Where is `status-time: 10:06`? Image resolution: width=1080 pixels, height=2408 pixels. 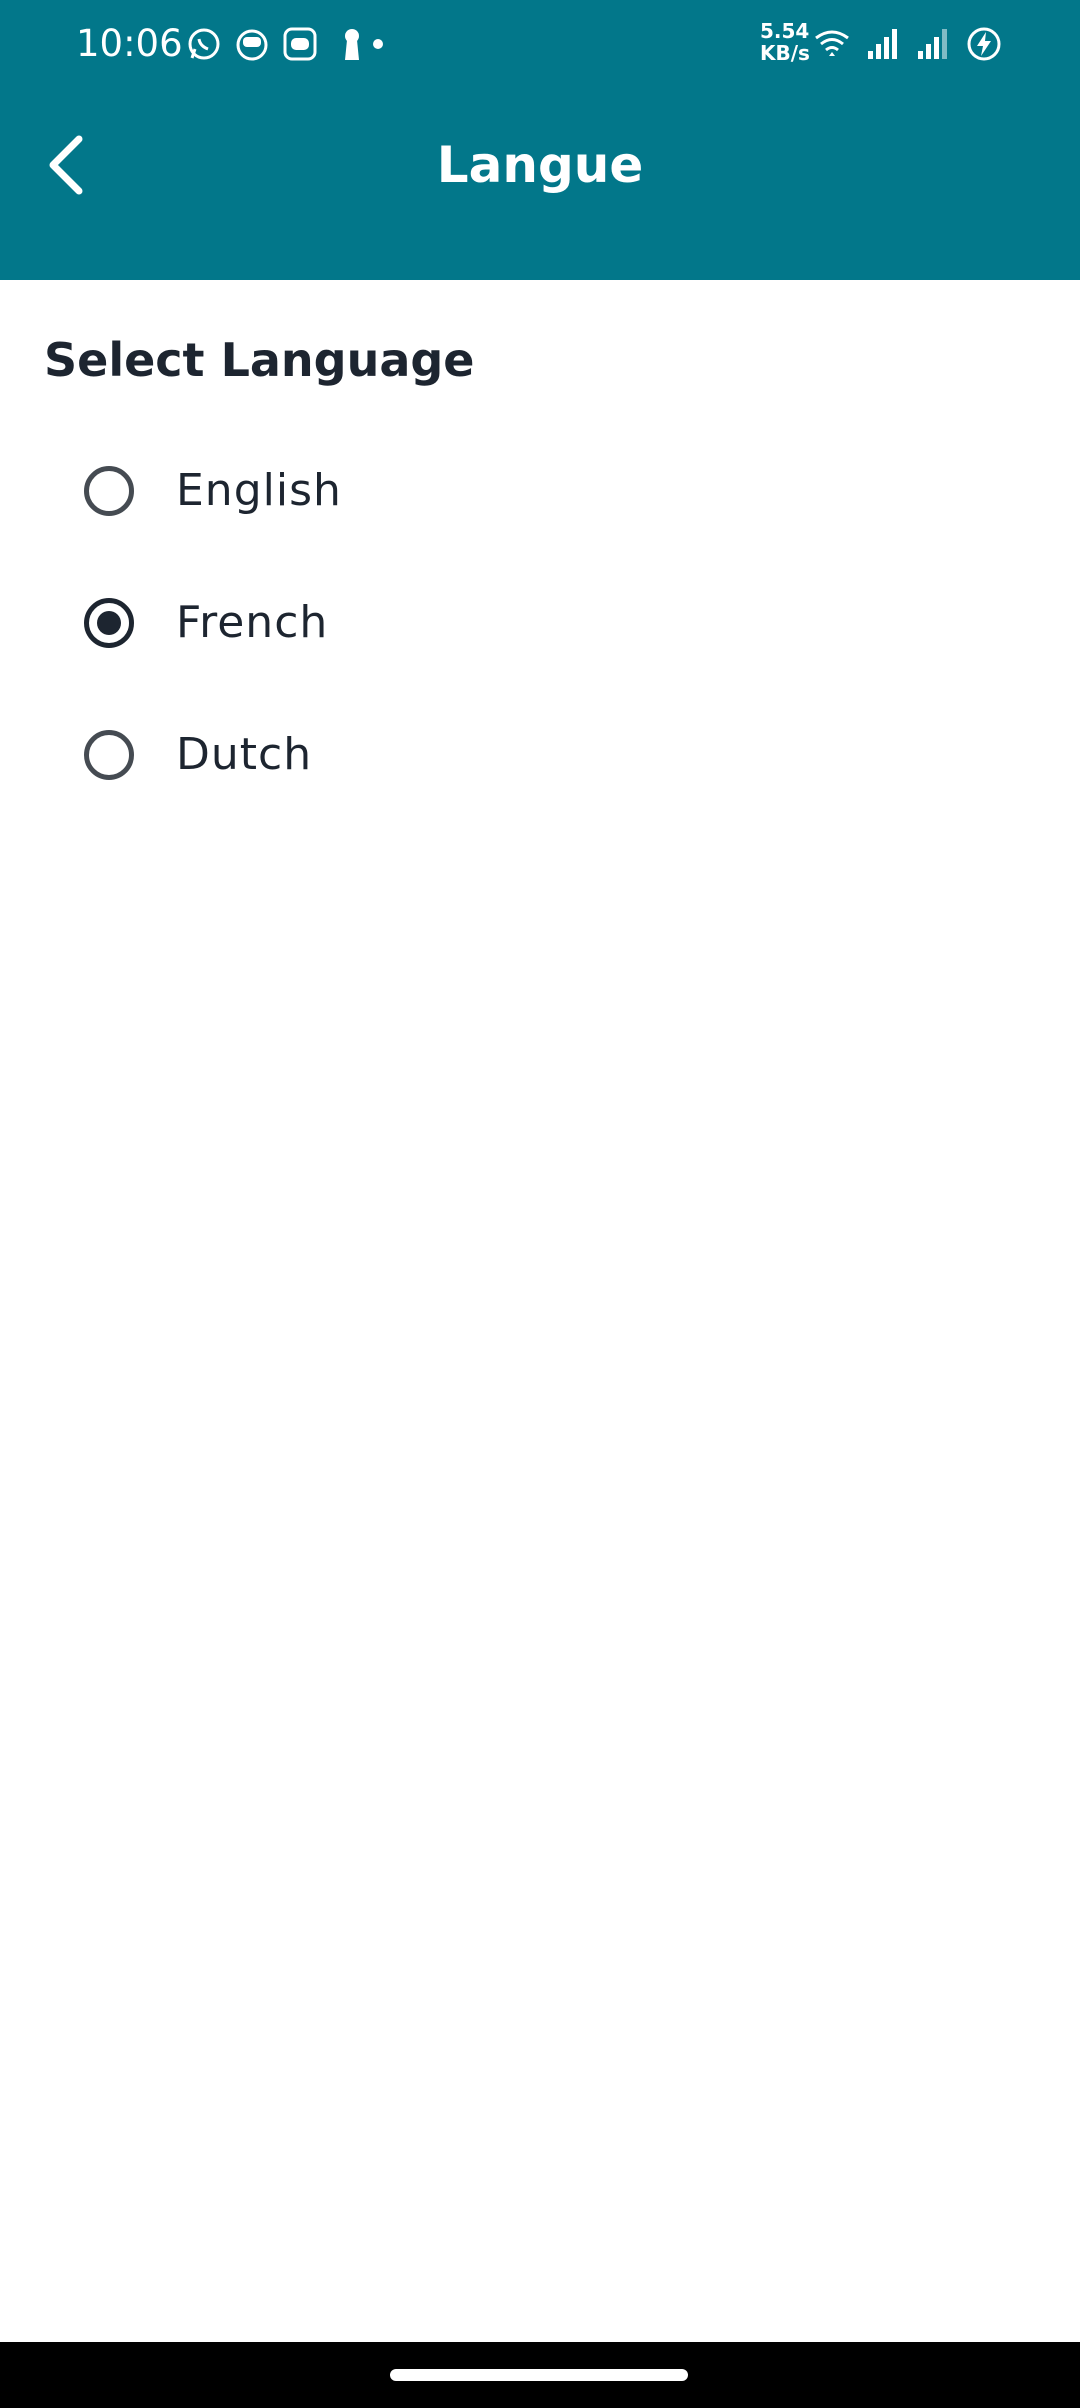 status-time: 10:06 is located at coordinates (129, 43).